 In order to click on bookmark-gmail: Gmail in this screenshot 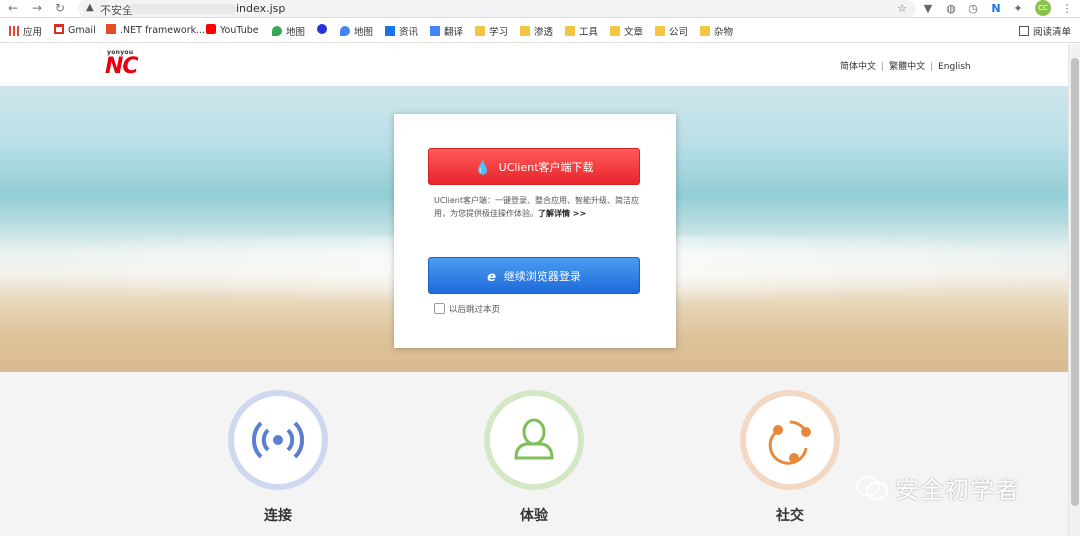, I will do `click(75, 30)`.